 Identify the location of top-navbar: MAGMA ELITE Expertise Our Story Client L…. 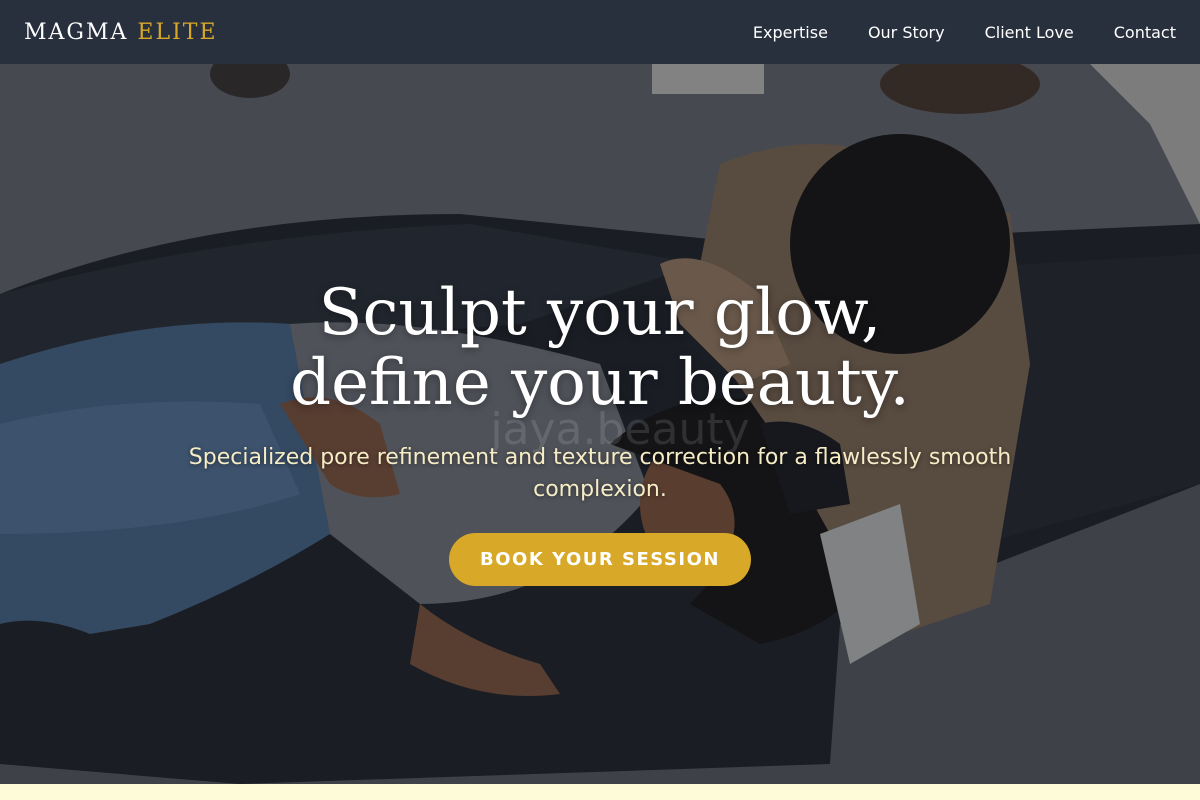
(600, 32).